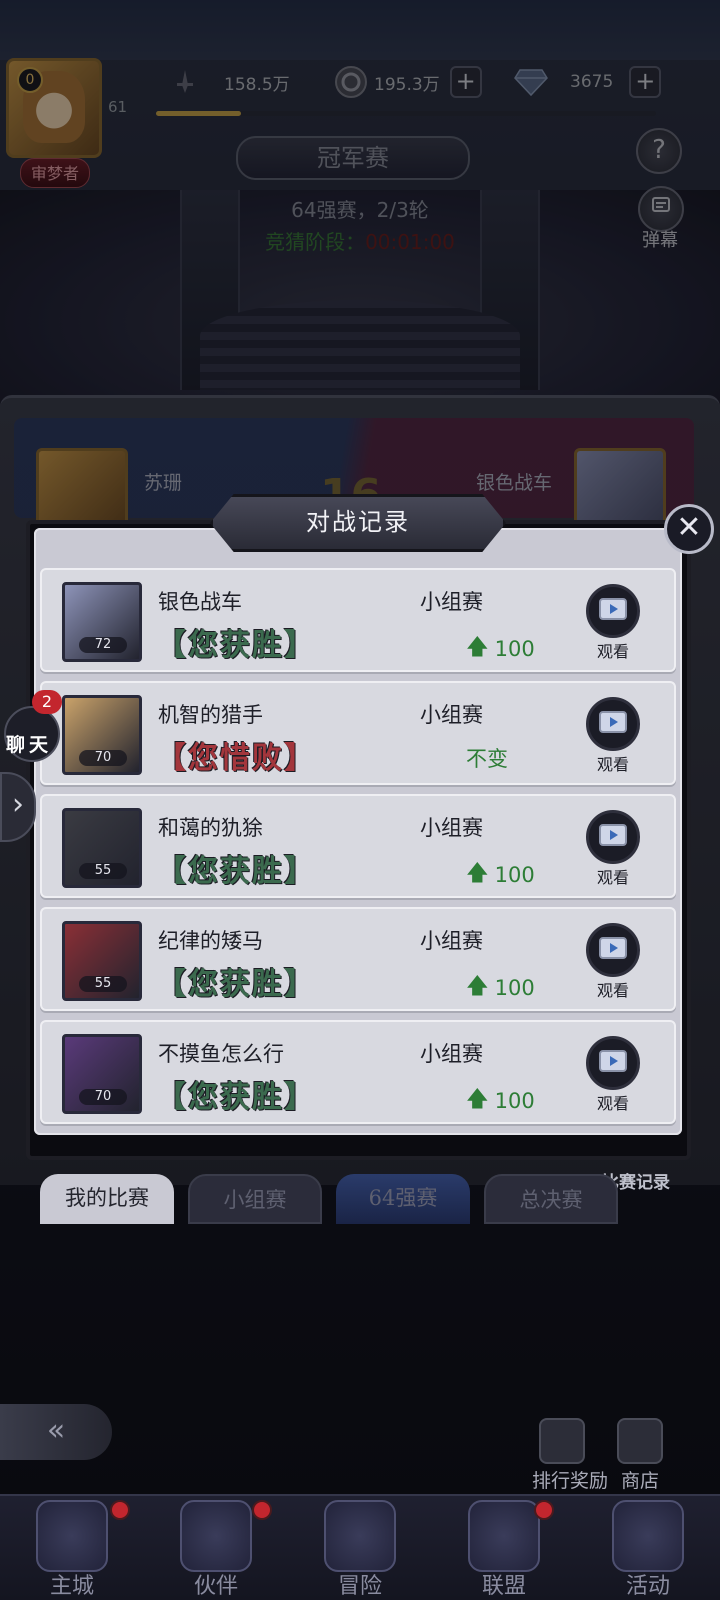  I want to click on chat-unread-badge: 2, so click(47, 702).